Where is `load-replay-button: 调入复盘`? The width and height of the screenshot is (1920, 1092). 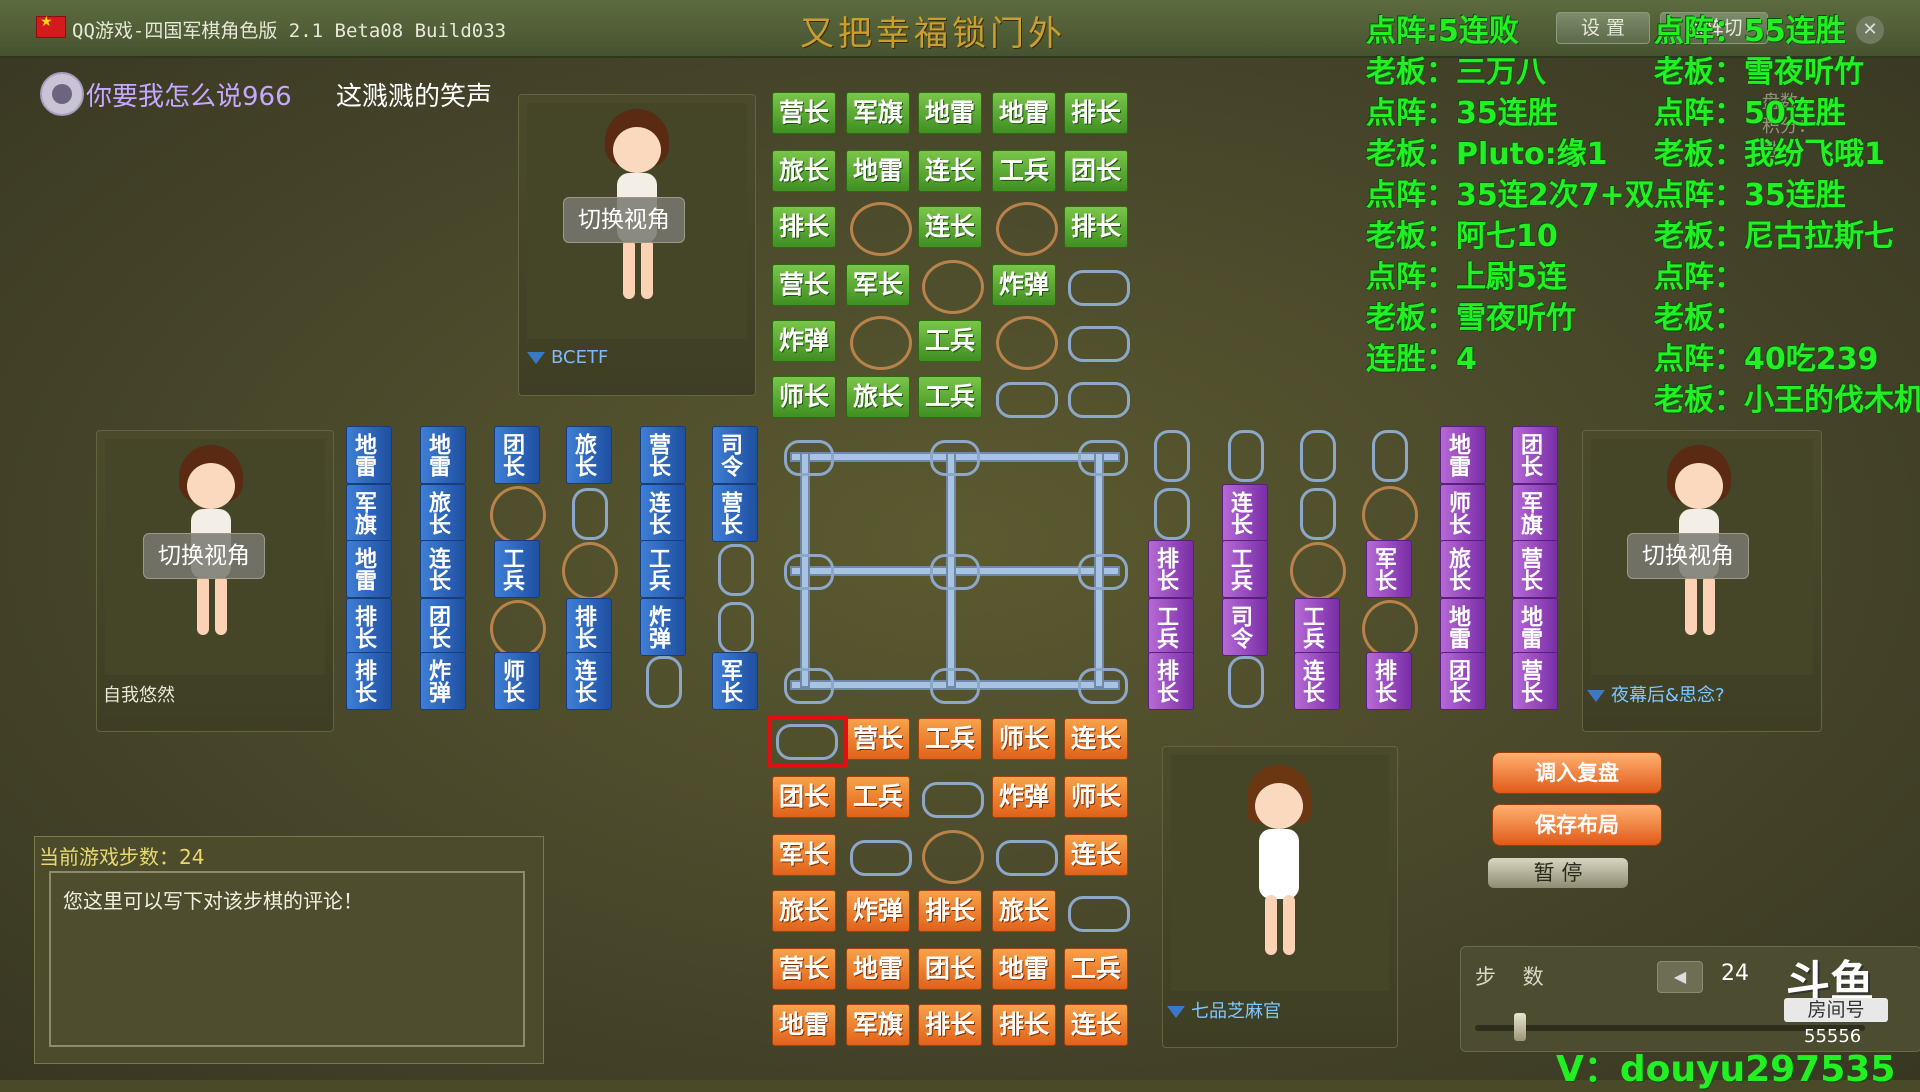
load-replay-button: 调入复盘 is located at coordinates (1577, 773).